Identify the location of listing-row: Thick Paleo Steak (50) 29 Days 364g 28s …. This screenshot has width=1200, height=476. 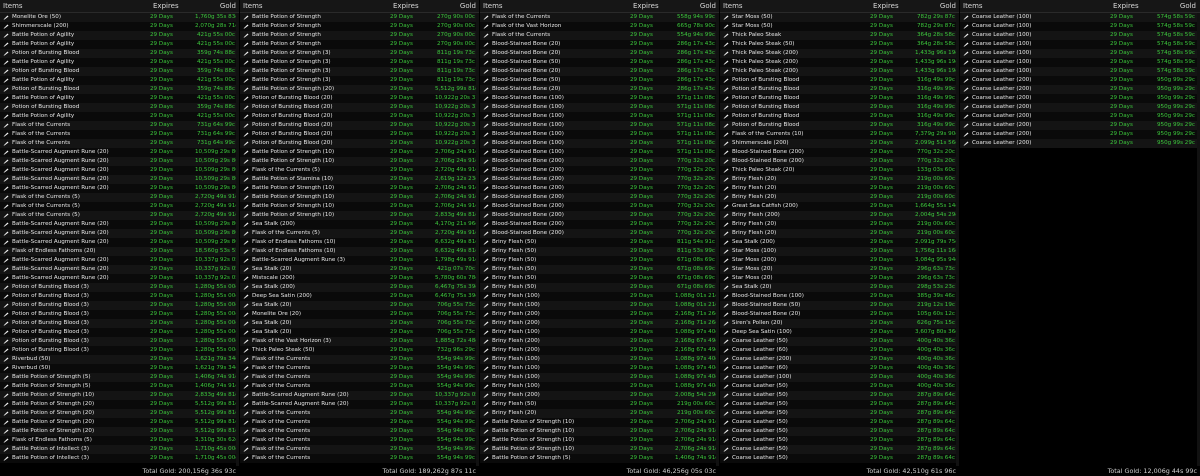
(839, 44).